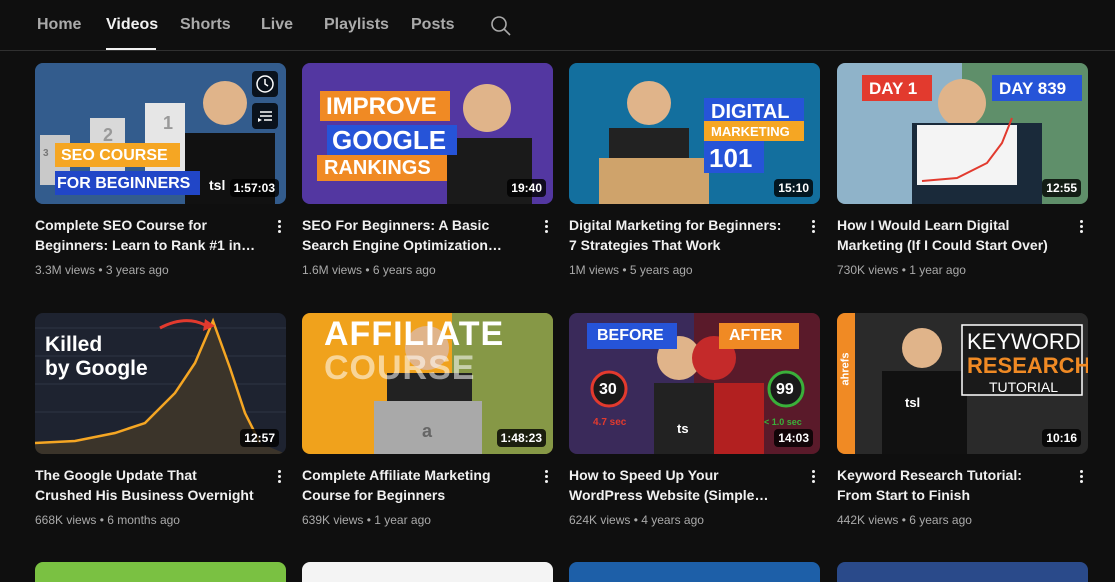  Describe the element at coordinates (265, 84) in the screenshot. I see `clock-icon` at that location.